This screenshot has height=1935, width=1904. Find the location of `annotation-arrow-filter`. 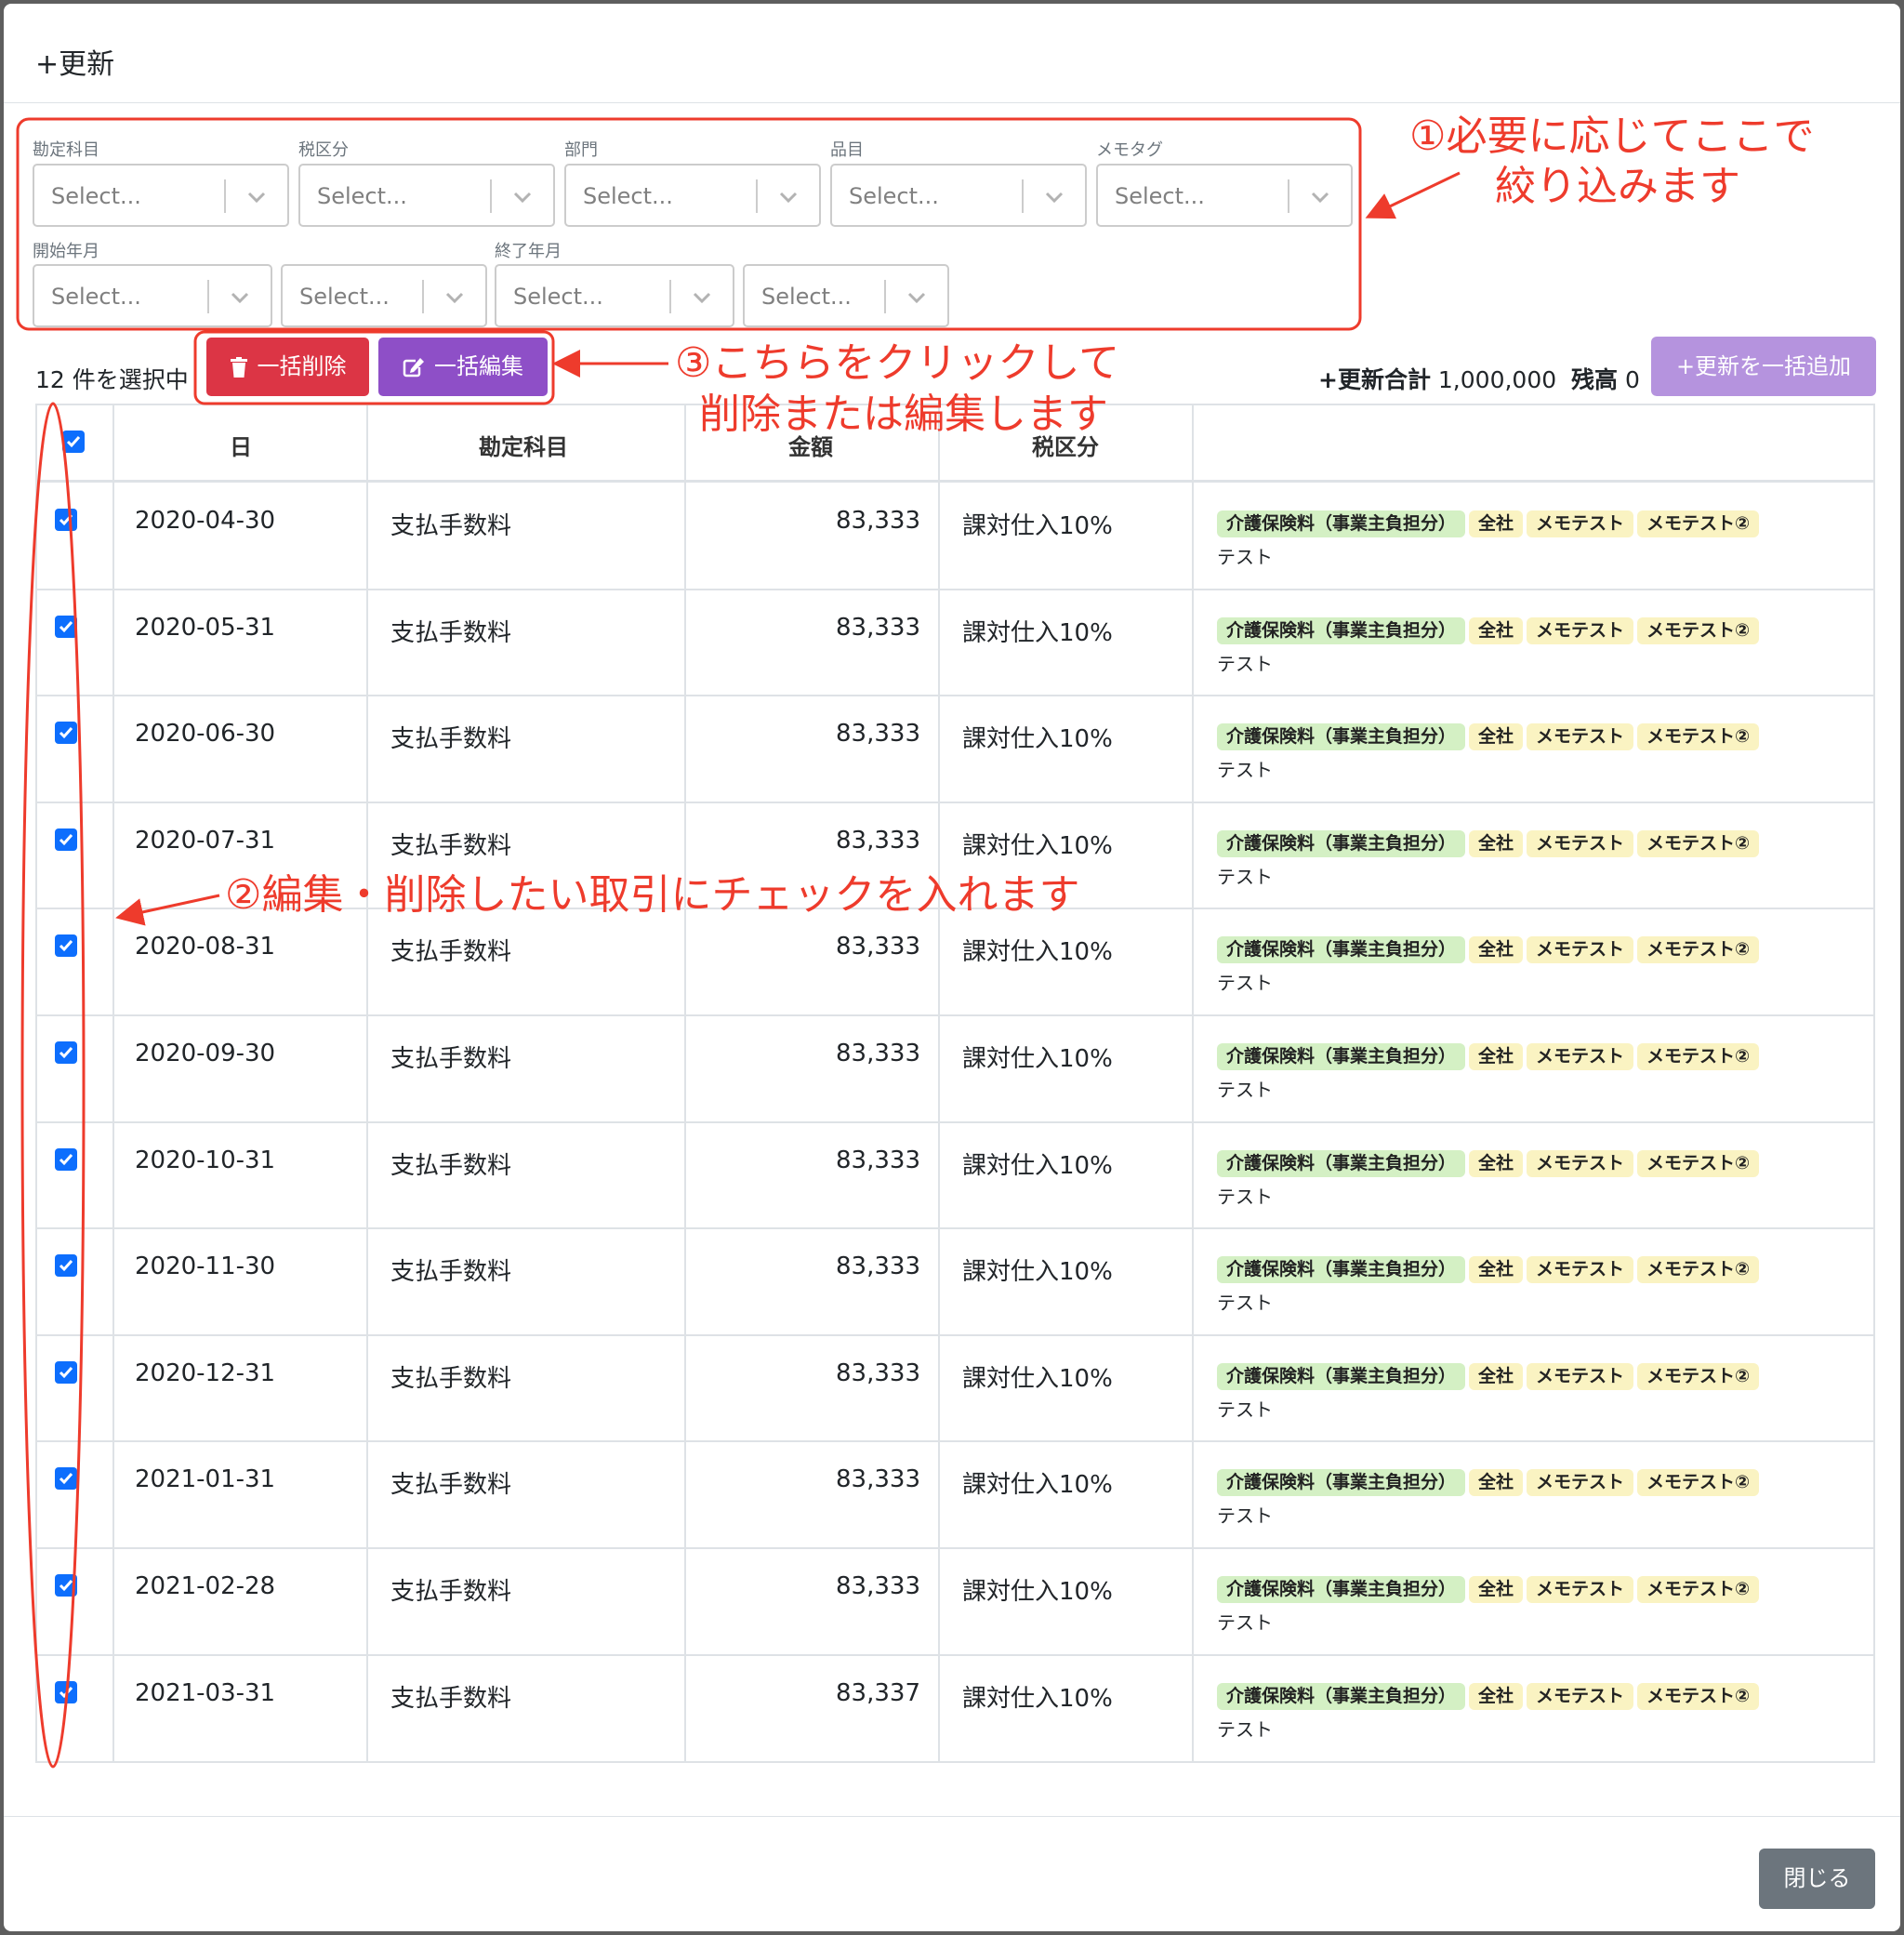

annotation-arrow-filter is located at coordinates (1413, 195).